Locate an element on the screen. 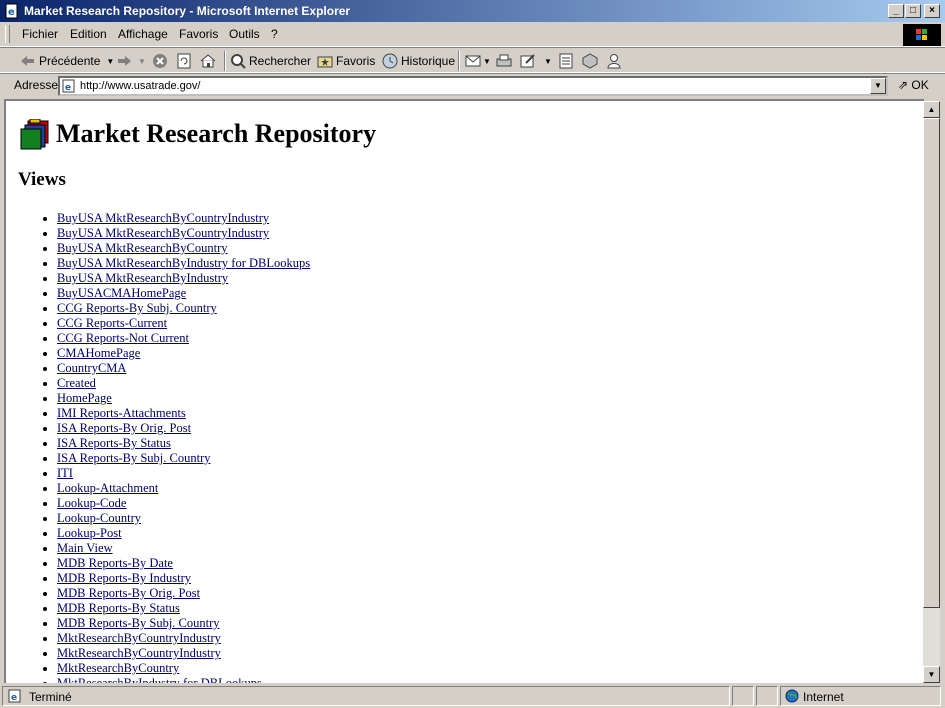 The width and height of the screenshot is (945, 708). view-list-item: MktResearchByIndustry for DBLookups is located at coordinates (183, 679).